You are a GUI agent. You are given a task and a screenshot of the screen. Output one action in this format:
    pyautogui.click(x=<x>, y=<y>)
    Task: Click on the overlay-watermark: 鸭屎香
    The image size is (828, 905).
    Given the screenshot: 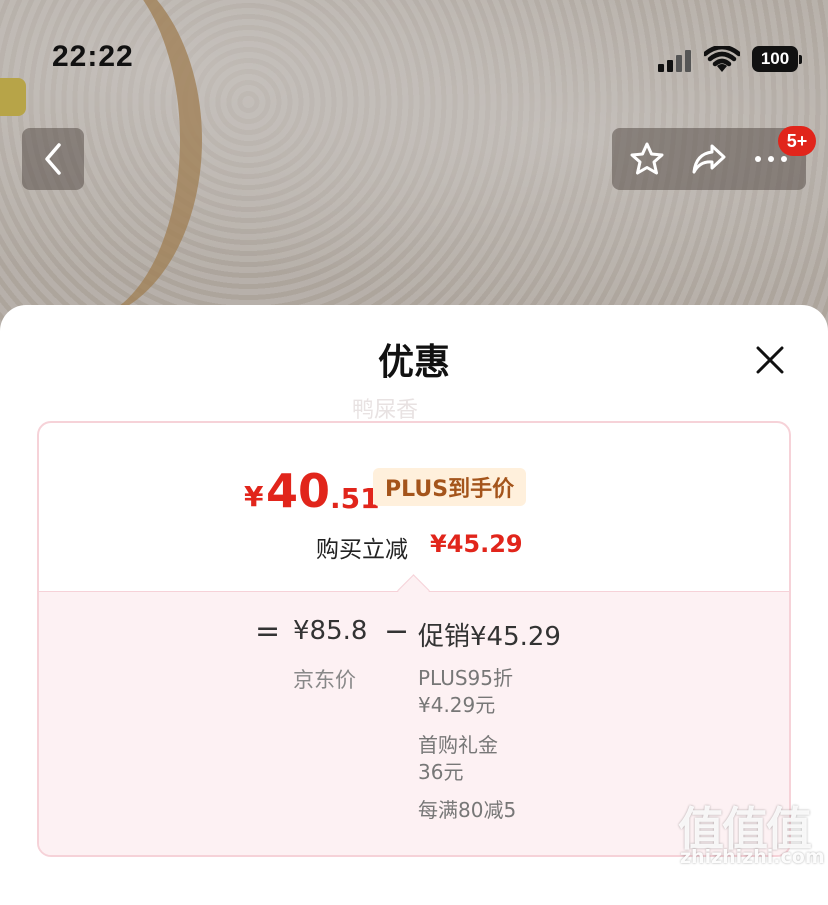 What is the action you would take?
    pyautogui.click(x=385, y=410)
    